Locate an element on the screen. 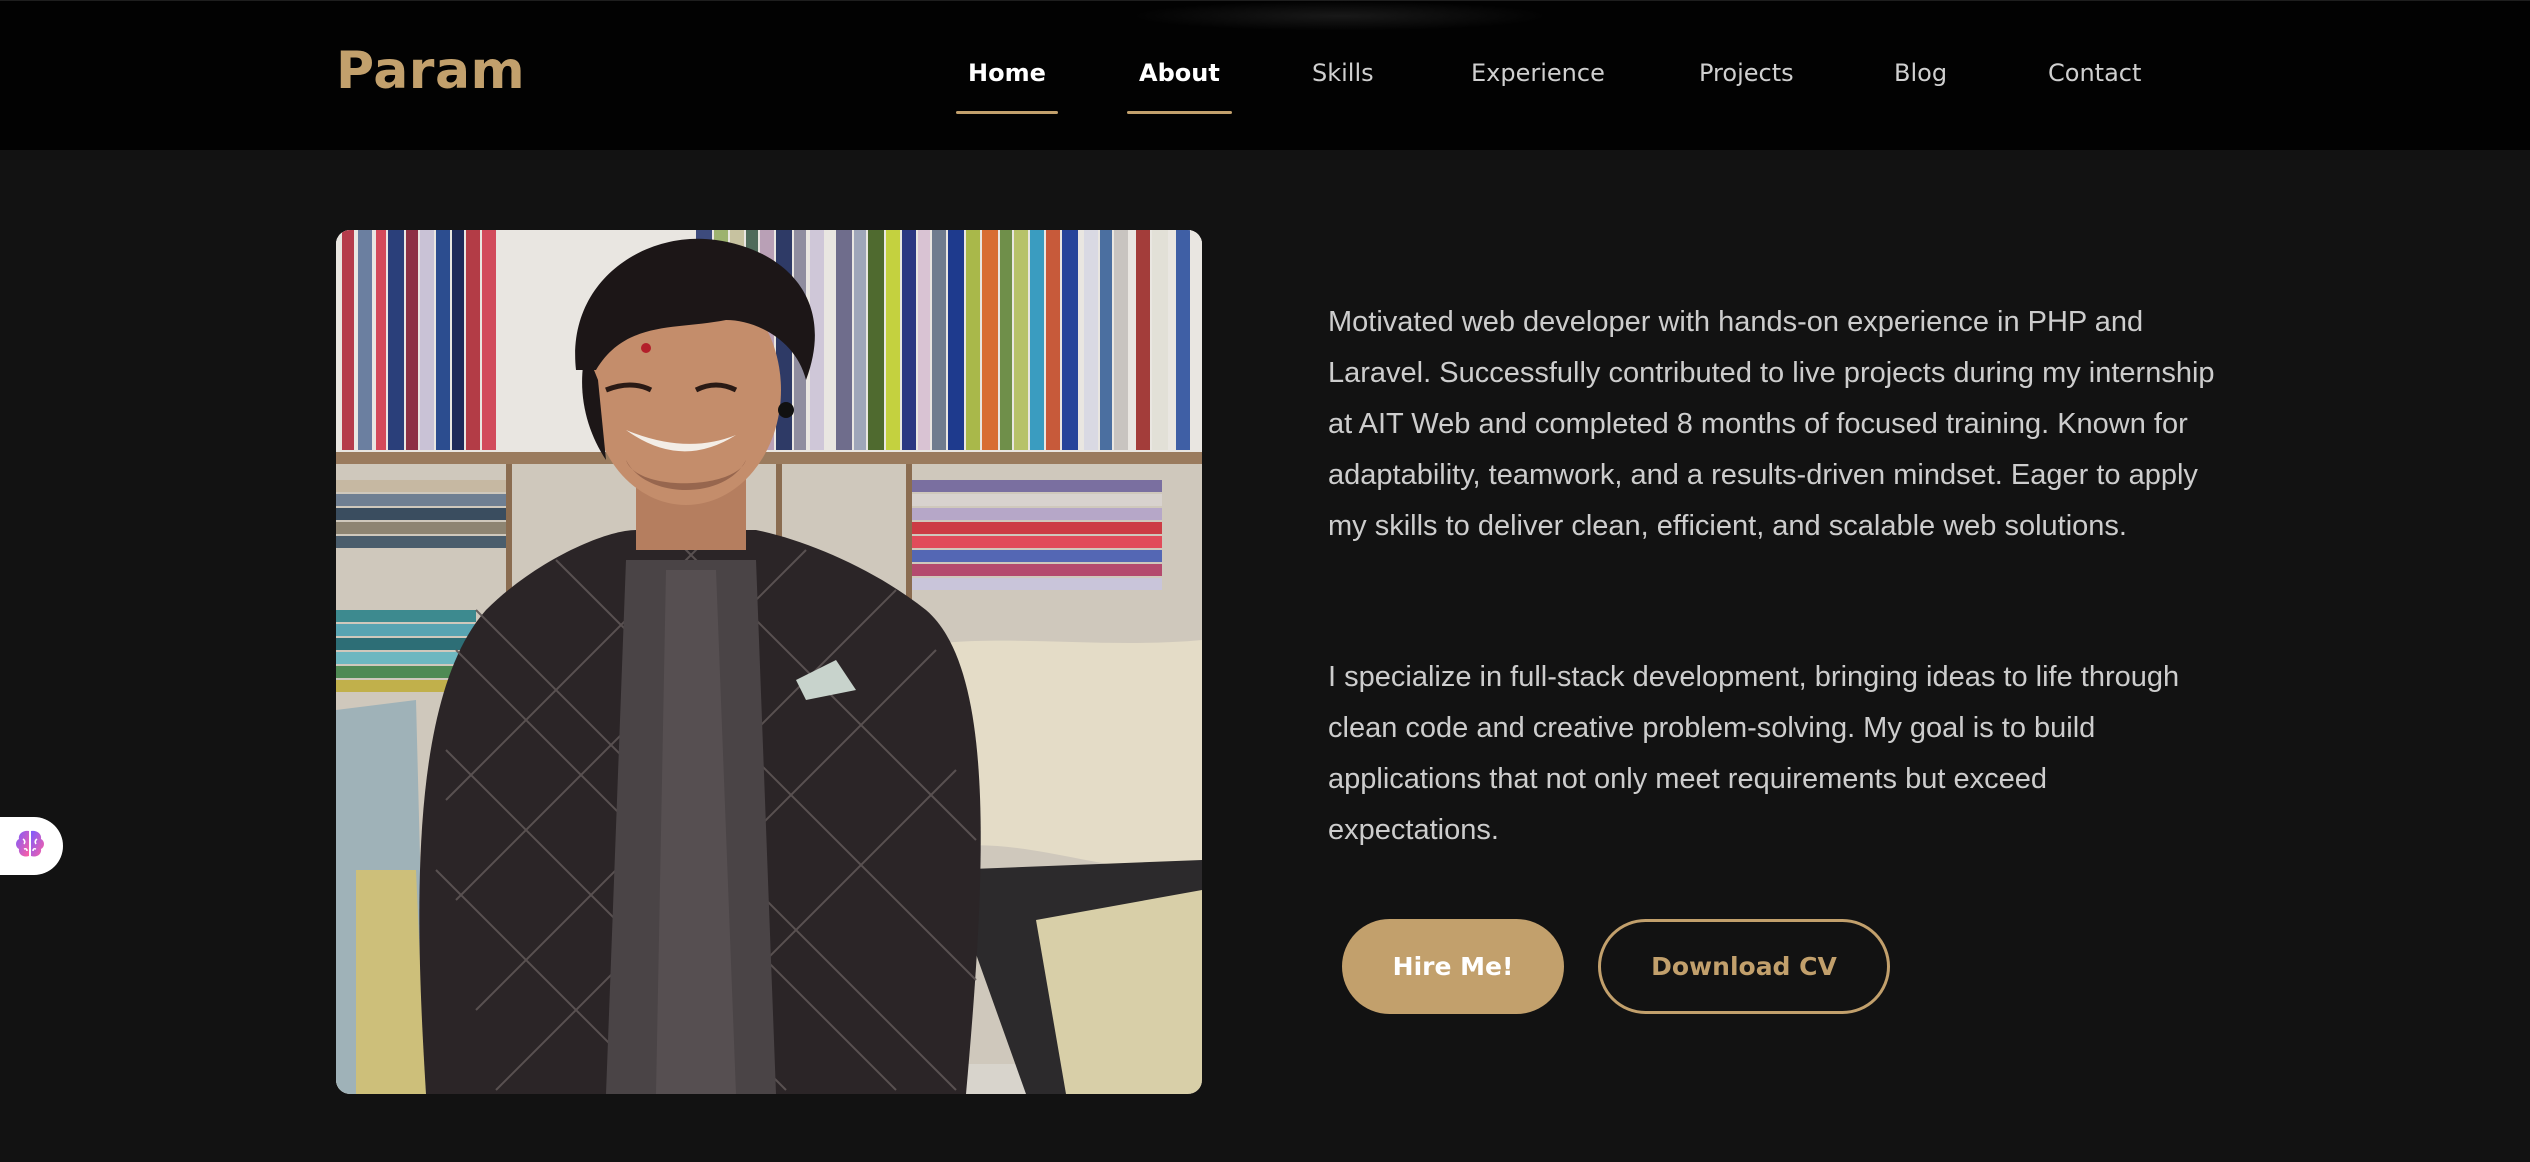 Image resolution: width=2530 pixels, height=1162 pixels. download-cv-button: Download CV is located at coordinates (1744, 966).